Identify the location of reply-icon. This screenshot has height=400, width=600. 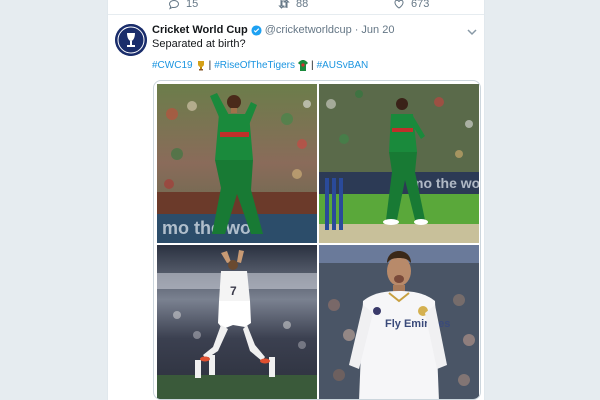
(174, 5).